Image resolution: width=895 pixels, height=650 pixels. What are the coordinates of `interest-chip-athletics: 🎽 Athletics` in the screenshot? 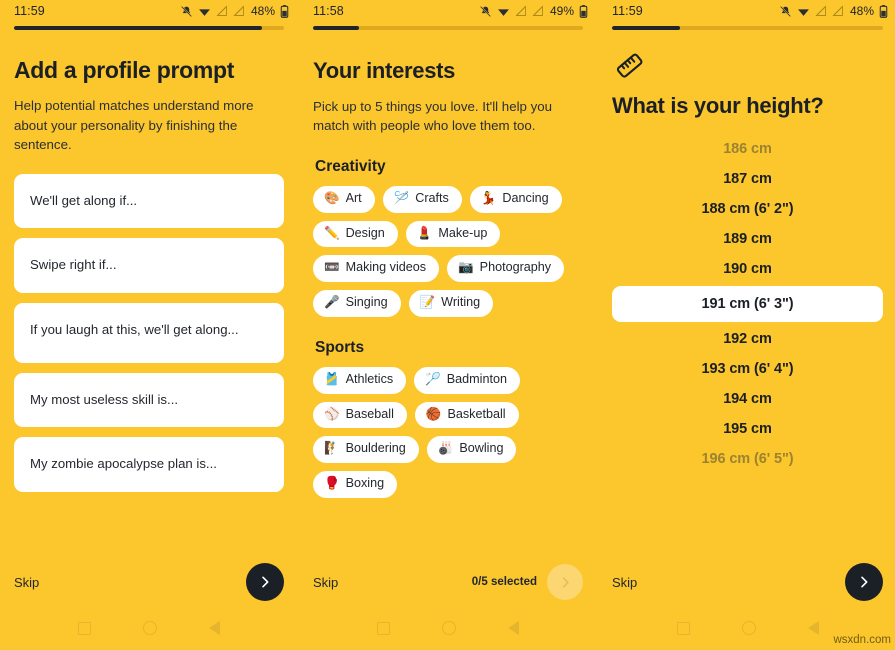 It's located at (360, 380).